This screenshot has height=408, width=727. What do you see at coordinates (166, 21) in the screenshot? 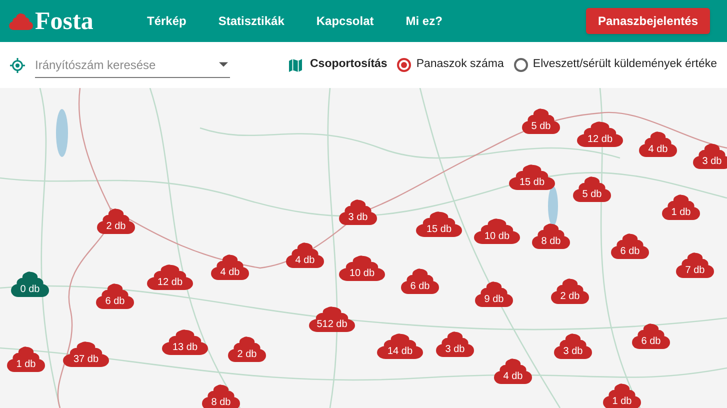
I see `nav-link: Térkép` at bounding box center [166, 21].